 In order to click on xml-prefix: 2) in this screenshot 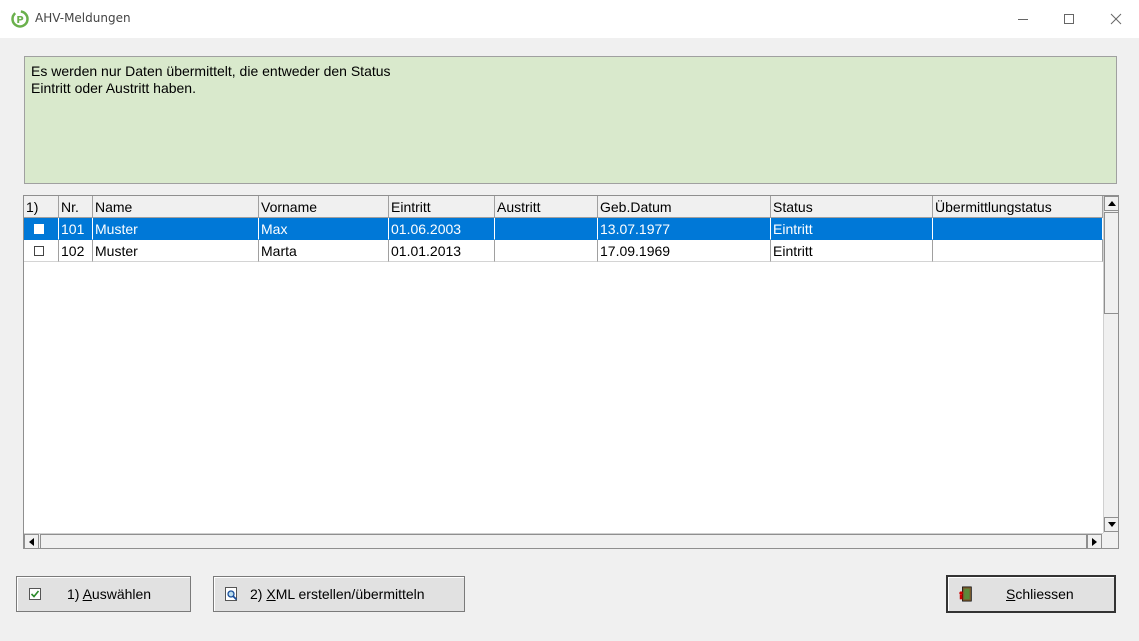, I will do `click(258, 594)`.